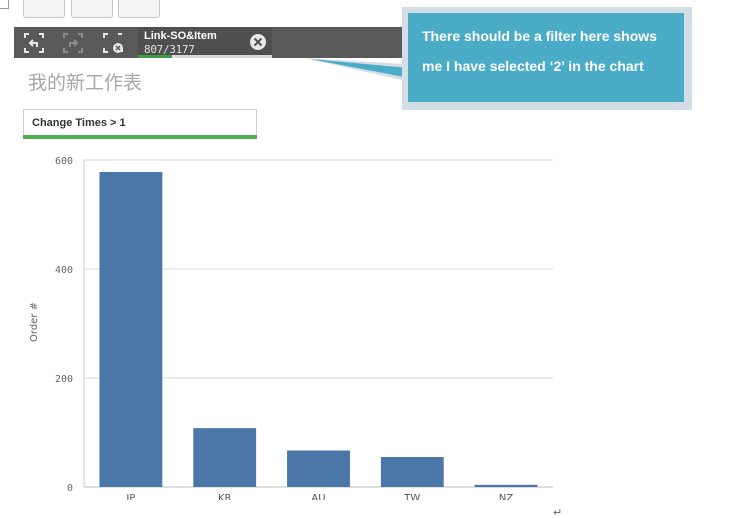  Describe the element at coordinates (64, 379) in the screenshot. I see `y-tick-label: 200` at that location.